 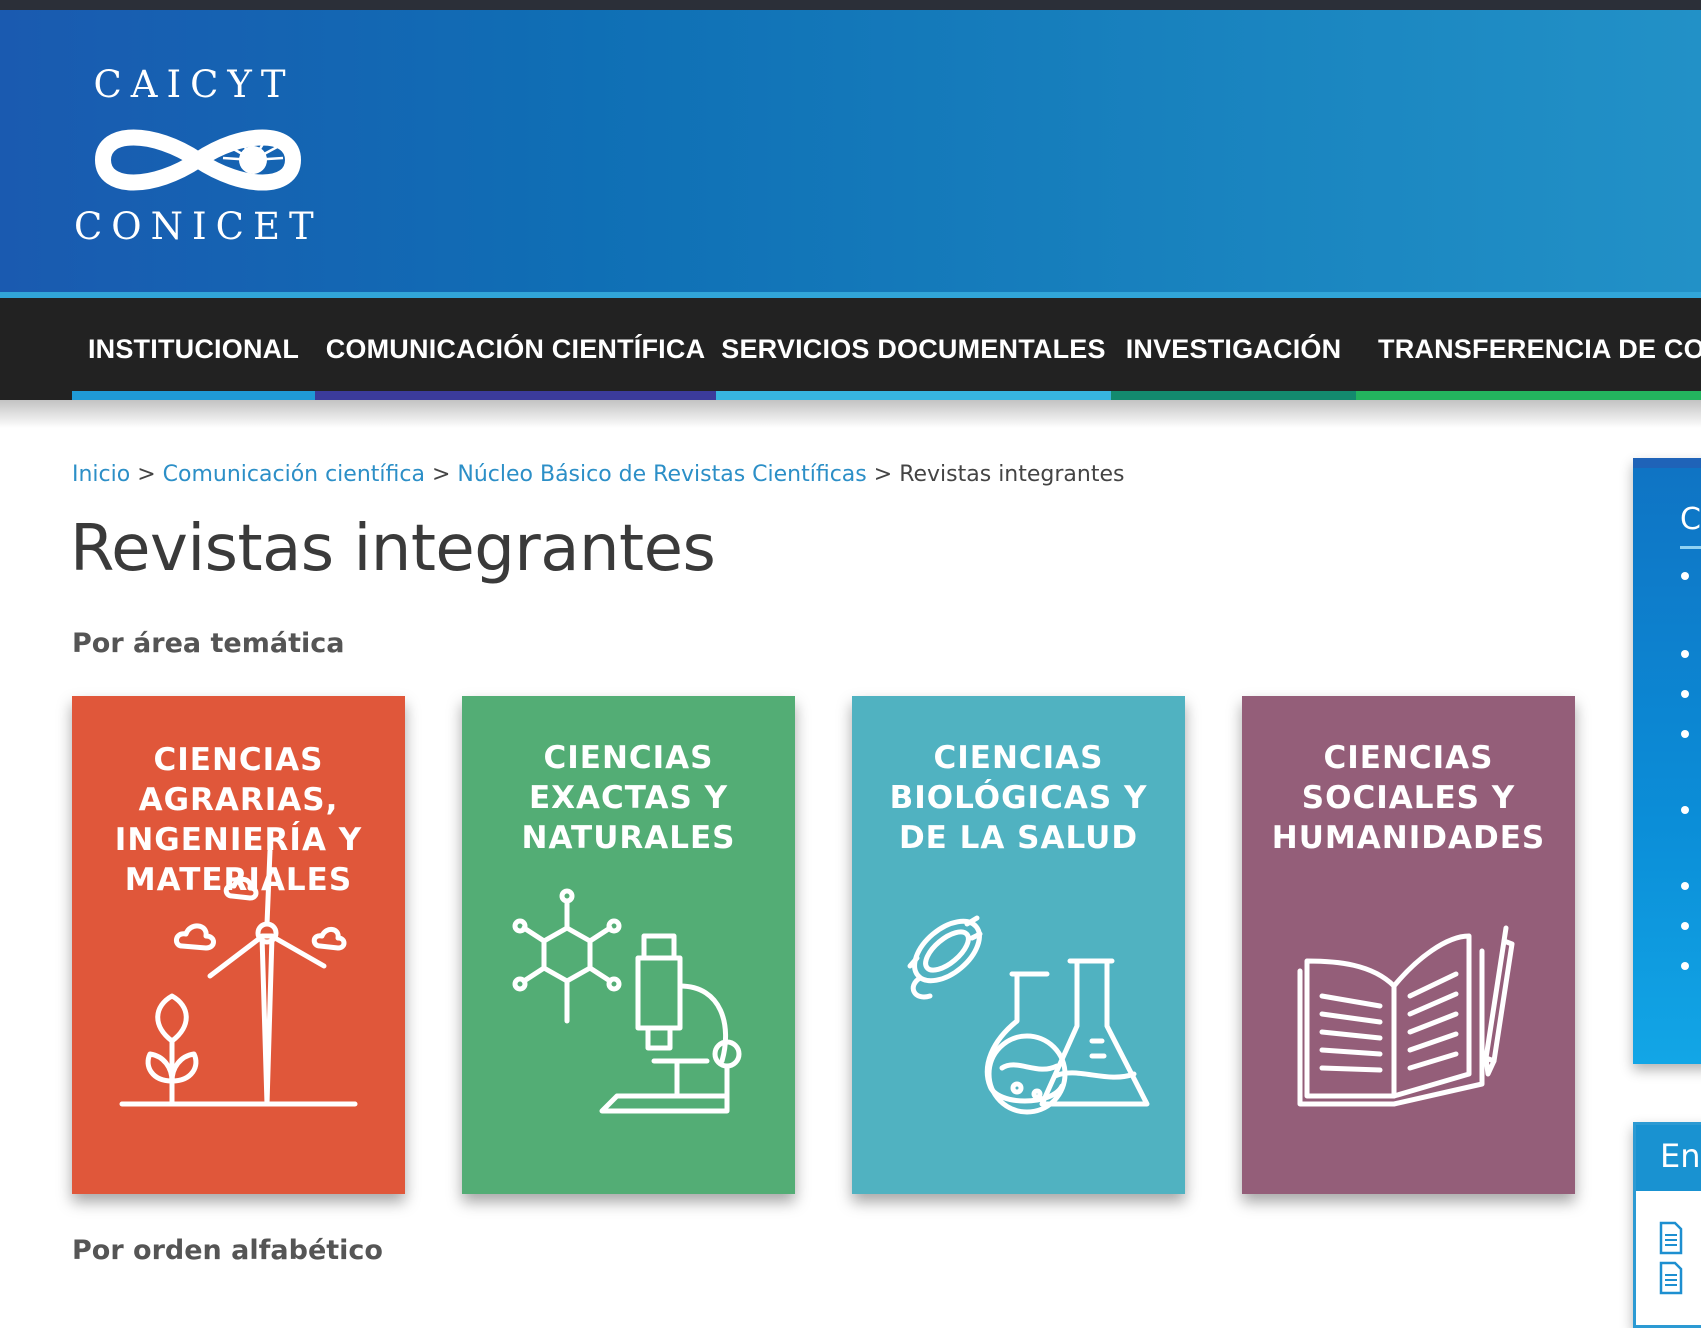 What do you see at coordinates (1690, 547) in the screenshot?
I see `sidebar-heading-underline` at bounding box center [1690, 547].